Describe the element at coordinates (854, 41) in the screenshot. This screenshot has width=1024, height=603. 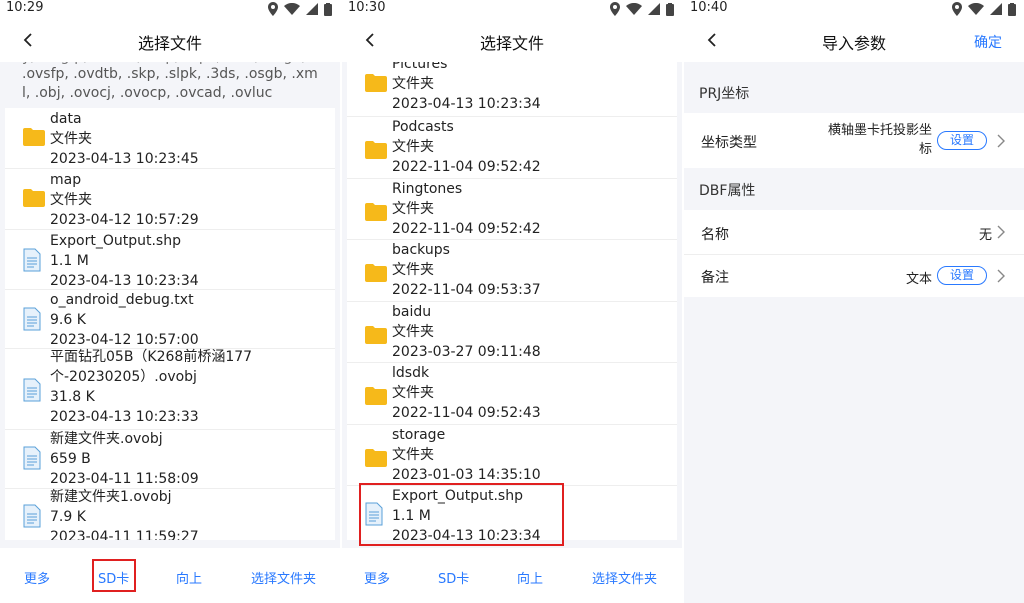
I see `top-bar: 导入参数 确定` at that location.